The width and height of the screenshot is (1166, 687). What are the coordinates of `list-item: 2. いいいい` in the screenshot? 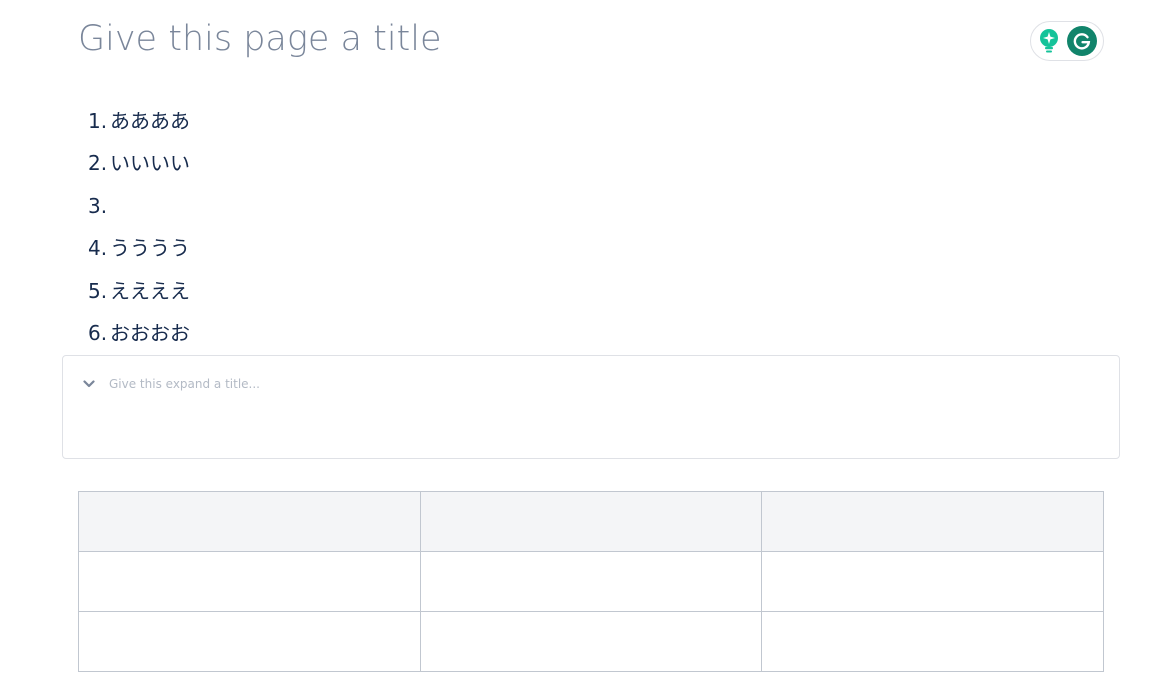 It's located at (139, 163).